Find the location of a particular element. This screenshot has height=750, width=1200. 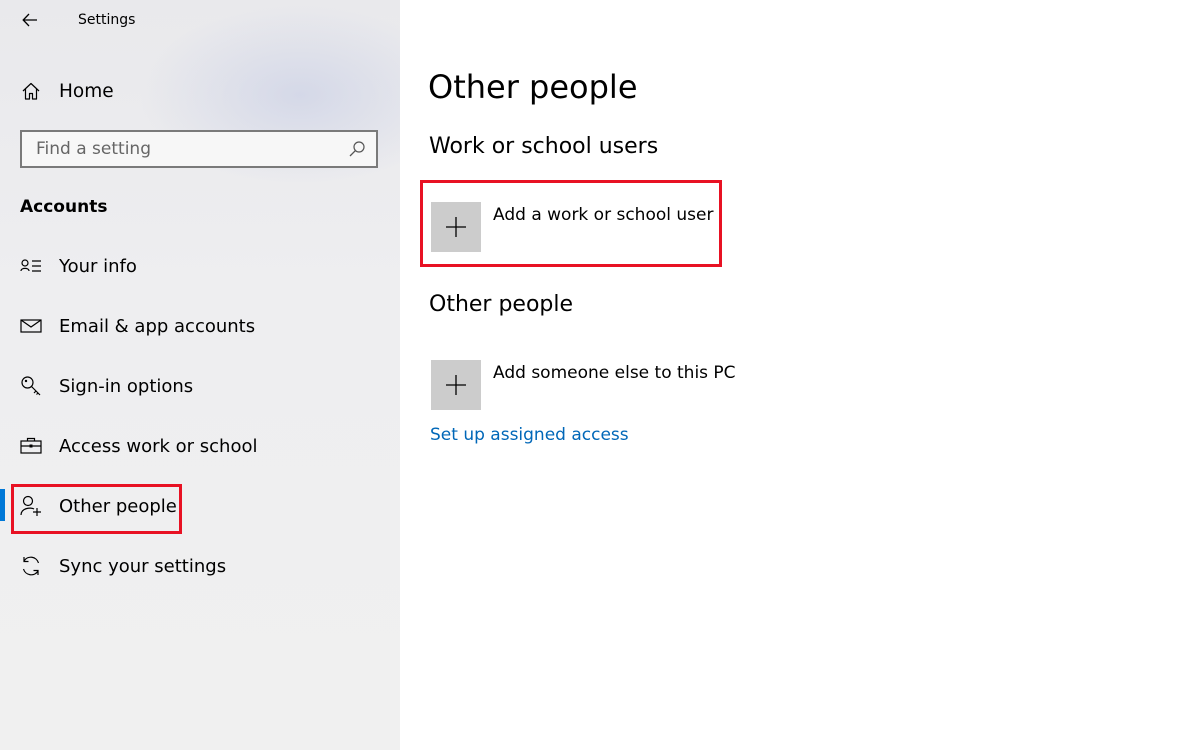

contact-card-icon is located at coordinates (31, 266).